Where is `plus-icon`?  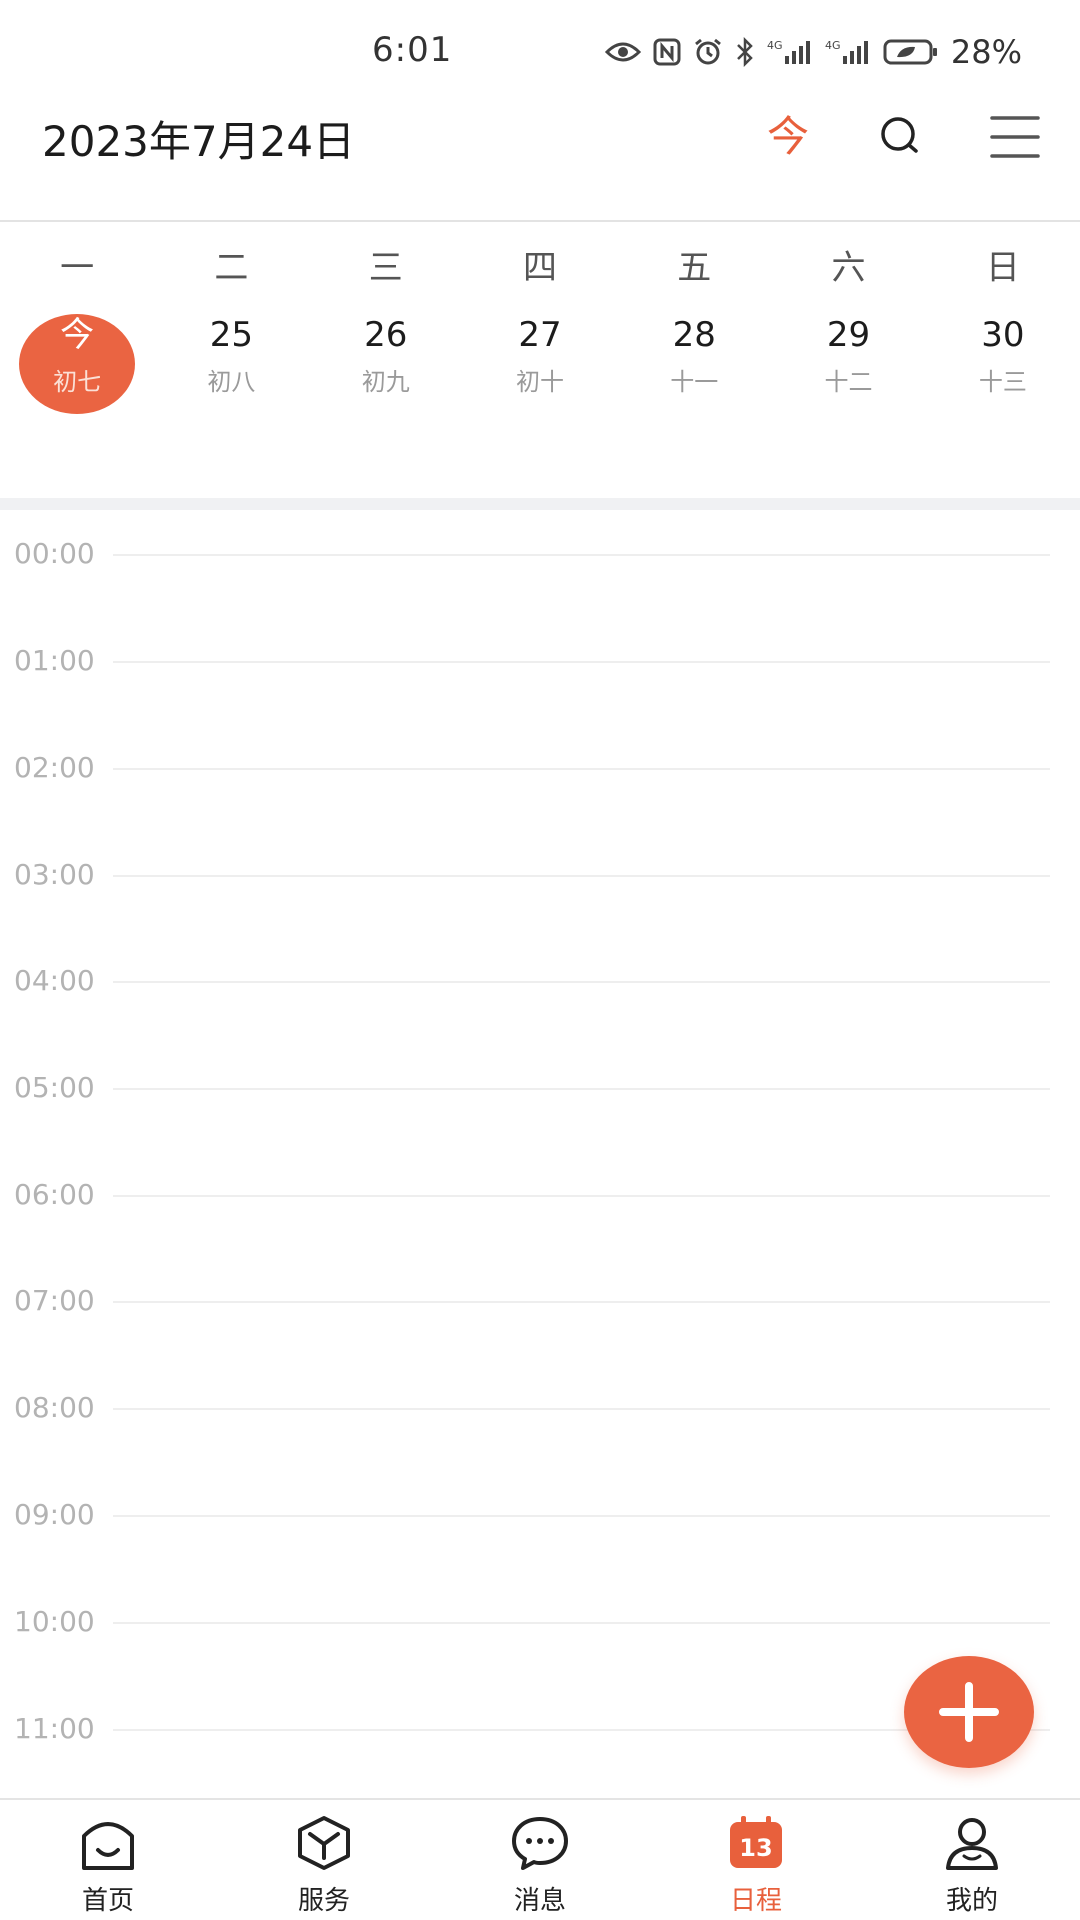
plus-icon is located at coordinates (969, 1712).